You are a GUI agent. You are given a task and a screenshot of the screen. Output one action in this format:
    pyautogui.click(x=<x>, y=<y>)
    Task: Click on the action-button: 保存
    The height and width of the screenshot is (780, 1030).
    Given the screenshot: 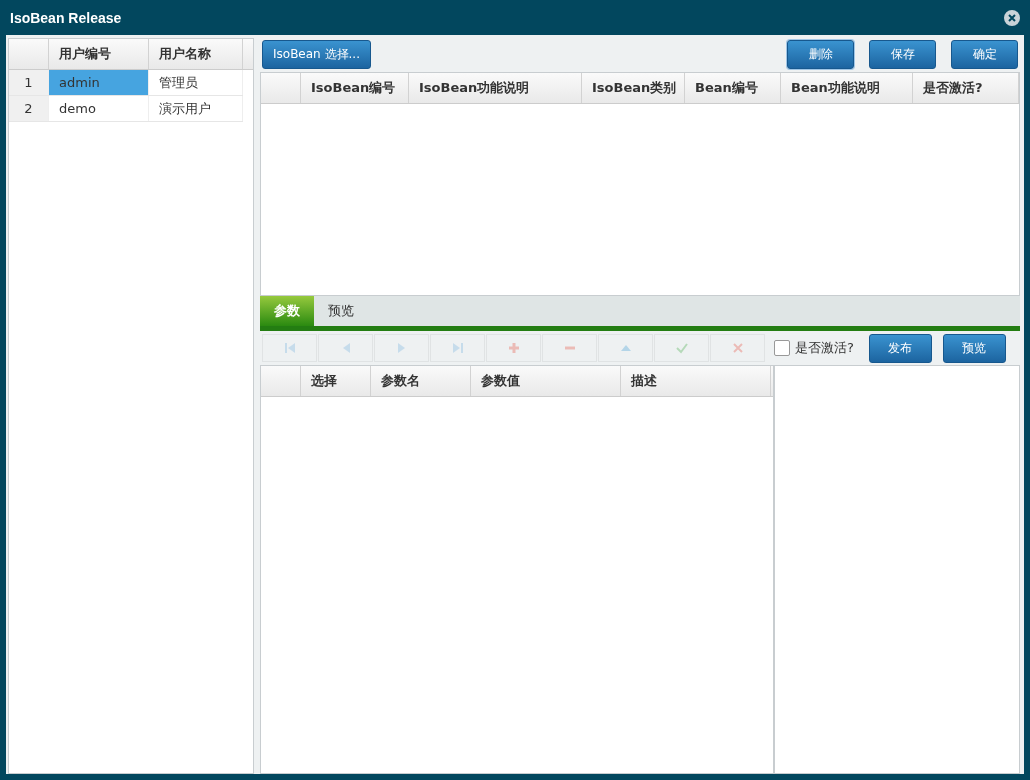 What is the action you would take?
    pyautogui.click(x=902, y=54)
    